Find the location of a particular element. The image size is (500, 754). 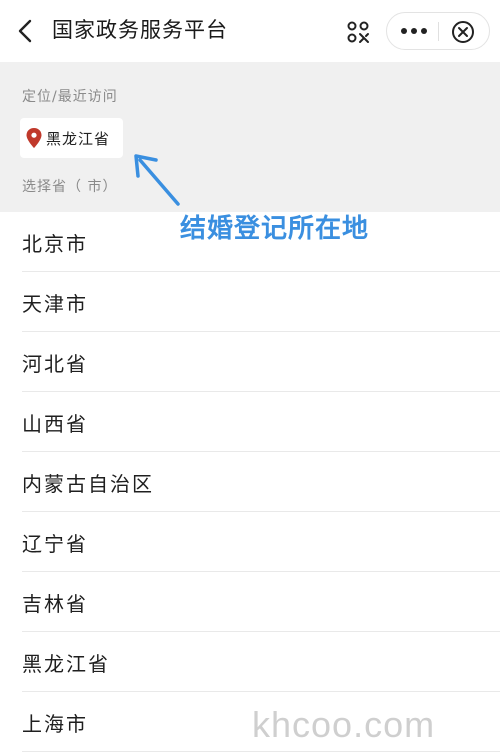

close-circle-icon is located at coordinates (463, 32).